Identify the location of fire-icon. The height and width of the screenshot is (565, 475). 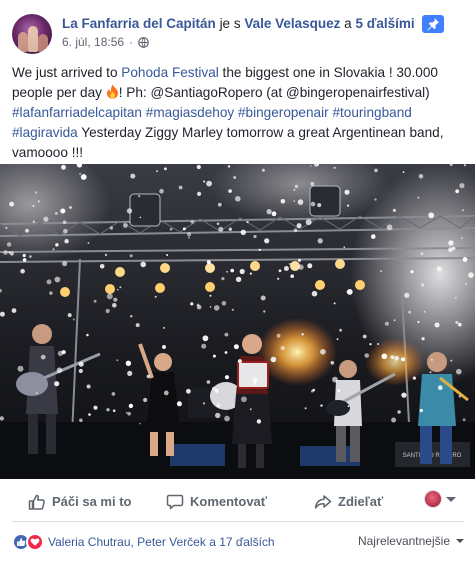
(112, 91).